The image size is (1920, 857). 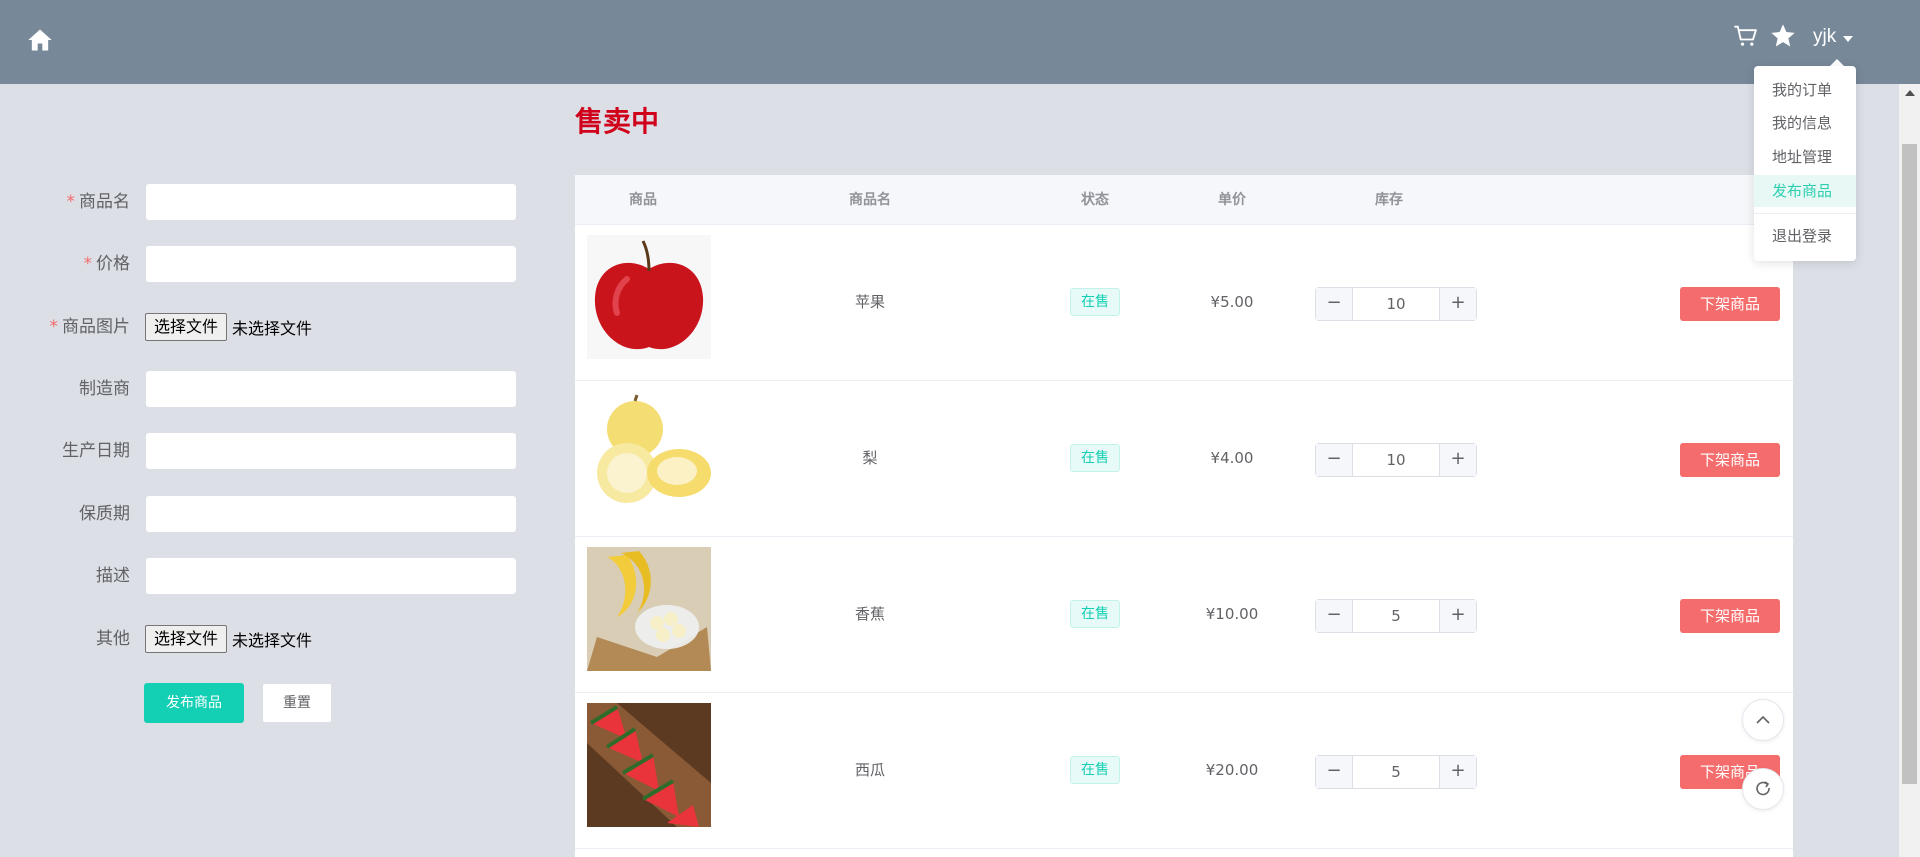 I want to click on unit-price: ¥20.00, so click(x=1232, y=770).